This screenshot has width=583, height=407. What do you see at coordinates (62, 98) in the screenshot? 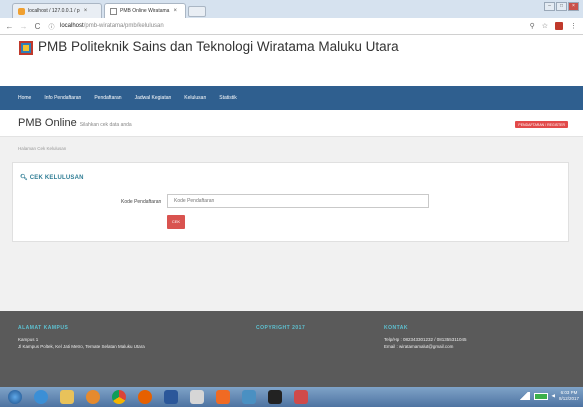
I see `nav-info-pendaftaran: Info Pendaftaran` at bounding box center [62, 98].